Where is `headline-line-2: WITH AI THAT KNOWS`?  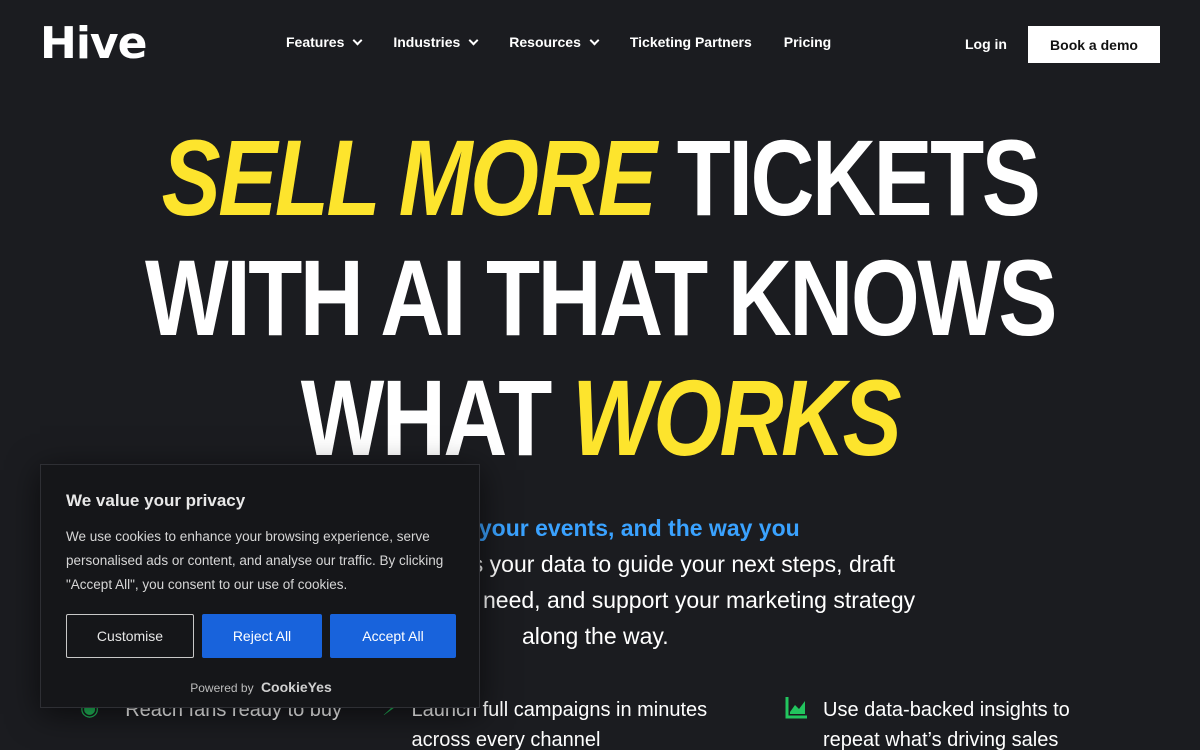
headline-line-2: WITH AI THAT KNOWS is located at coordinates (600, 297).